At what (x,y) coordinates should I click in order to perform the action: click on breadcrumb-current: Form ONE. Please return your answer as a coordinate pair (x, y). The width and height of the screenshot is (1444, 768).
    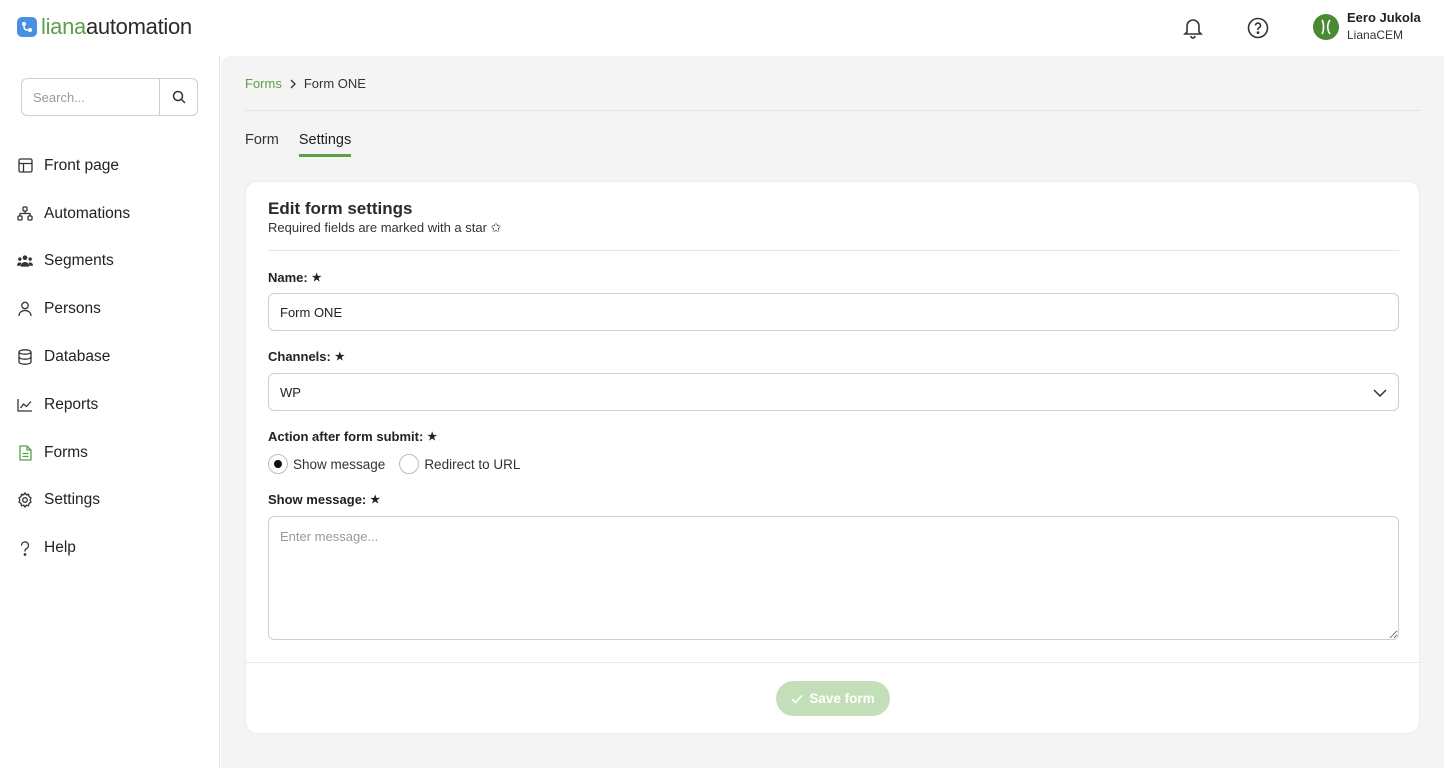
    Looking at the image, I should click on (334, 83).